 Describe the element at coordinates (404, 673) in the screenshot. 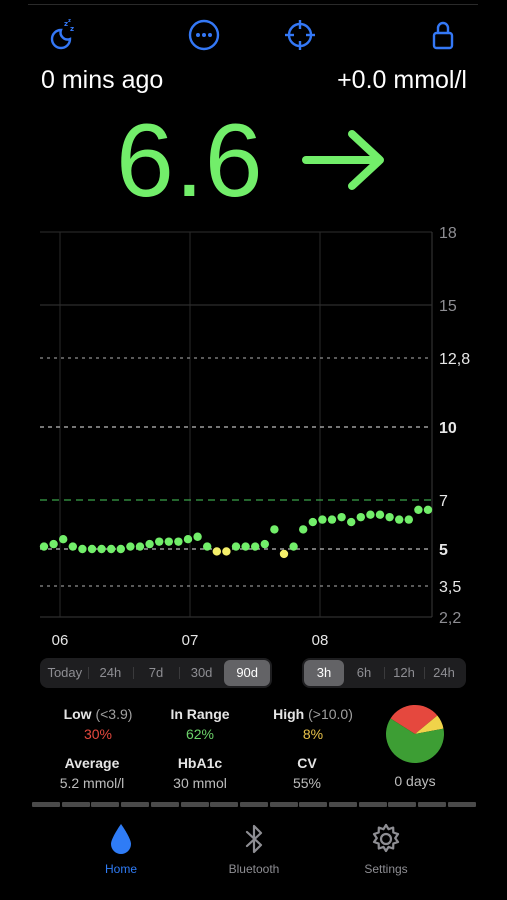

I see `window-option-12h: 12h` at that location.